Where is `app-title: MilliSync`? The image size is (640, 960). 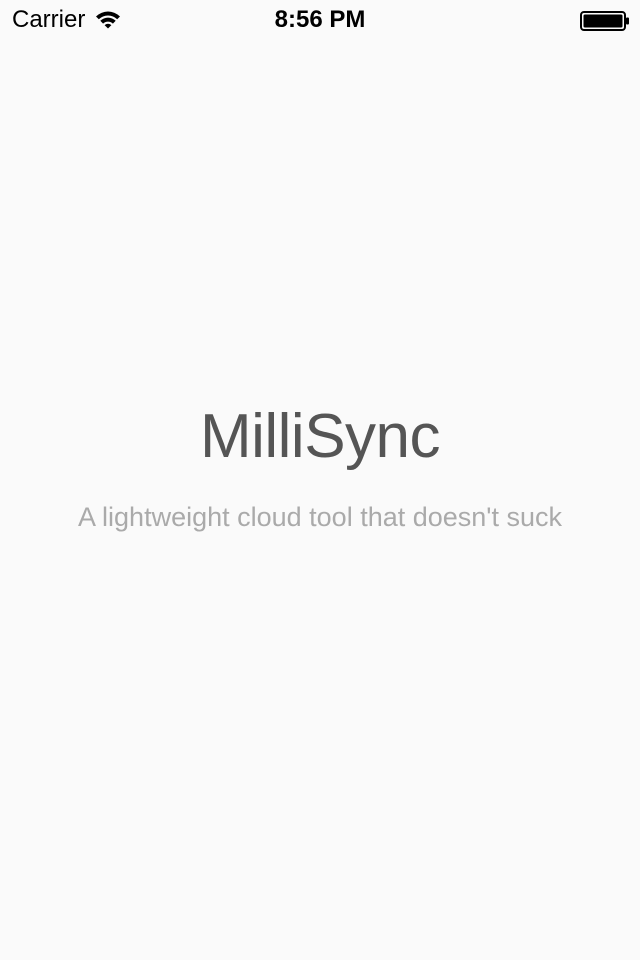 app-title: MilliSync is located at coordinates (320, 436).